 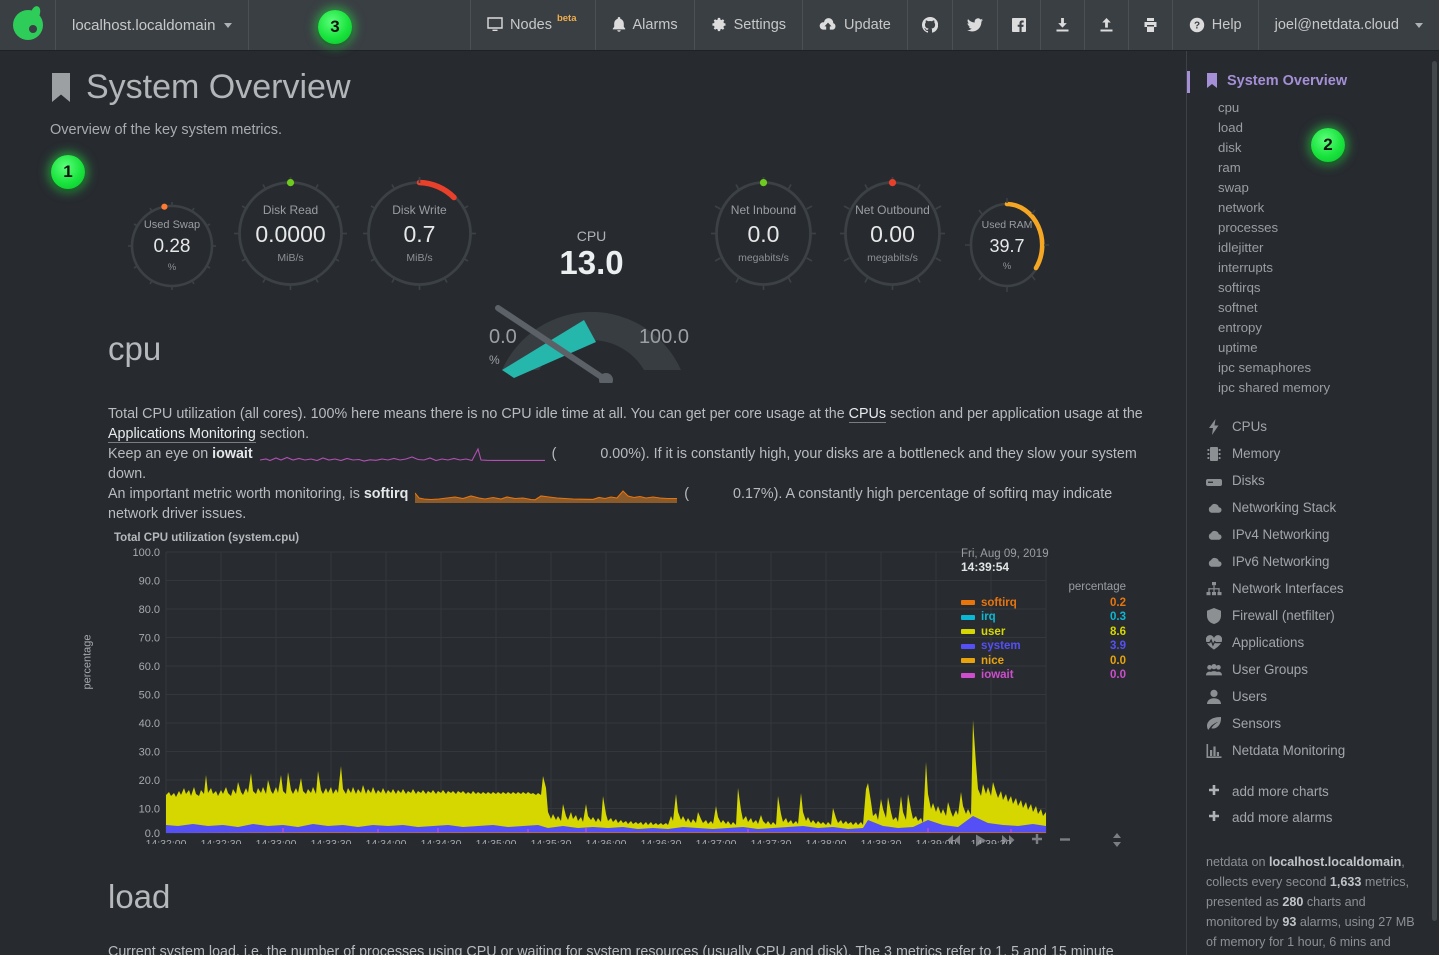 I want to click on cpus-link: CPUs, so click(x=867, y=415).